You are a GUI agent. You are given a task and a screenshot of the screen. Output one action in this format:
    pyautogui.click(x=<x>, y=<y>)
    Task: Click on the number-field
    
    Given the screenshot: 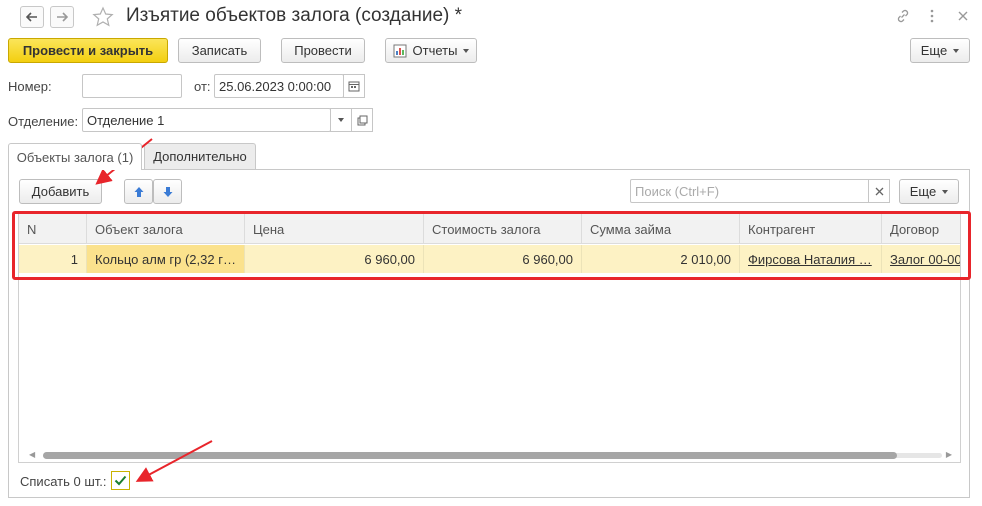 What is the action you would take?
    pyautogui.click(x=132, y=86)
    